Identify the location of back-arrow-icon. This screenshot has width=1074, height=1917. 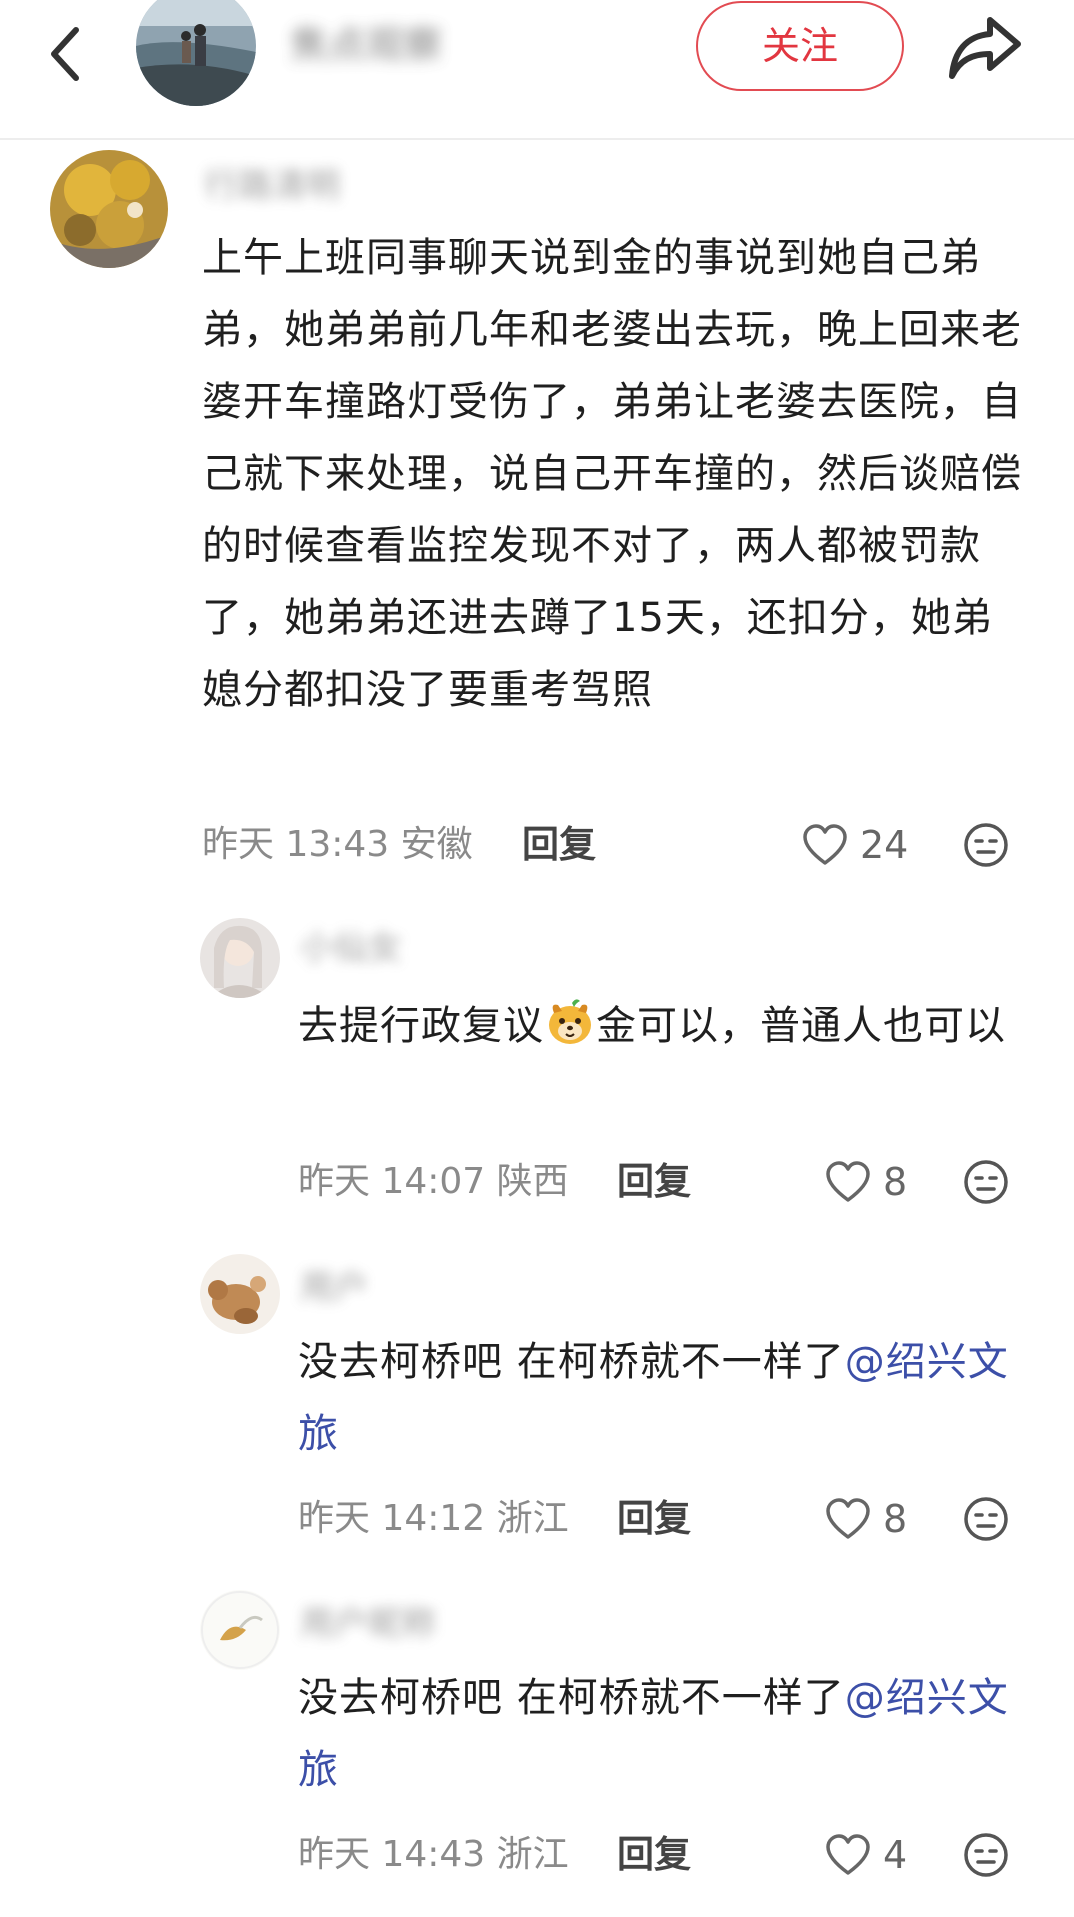
(70, 49).